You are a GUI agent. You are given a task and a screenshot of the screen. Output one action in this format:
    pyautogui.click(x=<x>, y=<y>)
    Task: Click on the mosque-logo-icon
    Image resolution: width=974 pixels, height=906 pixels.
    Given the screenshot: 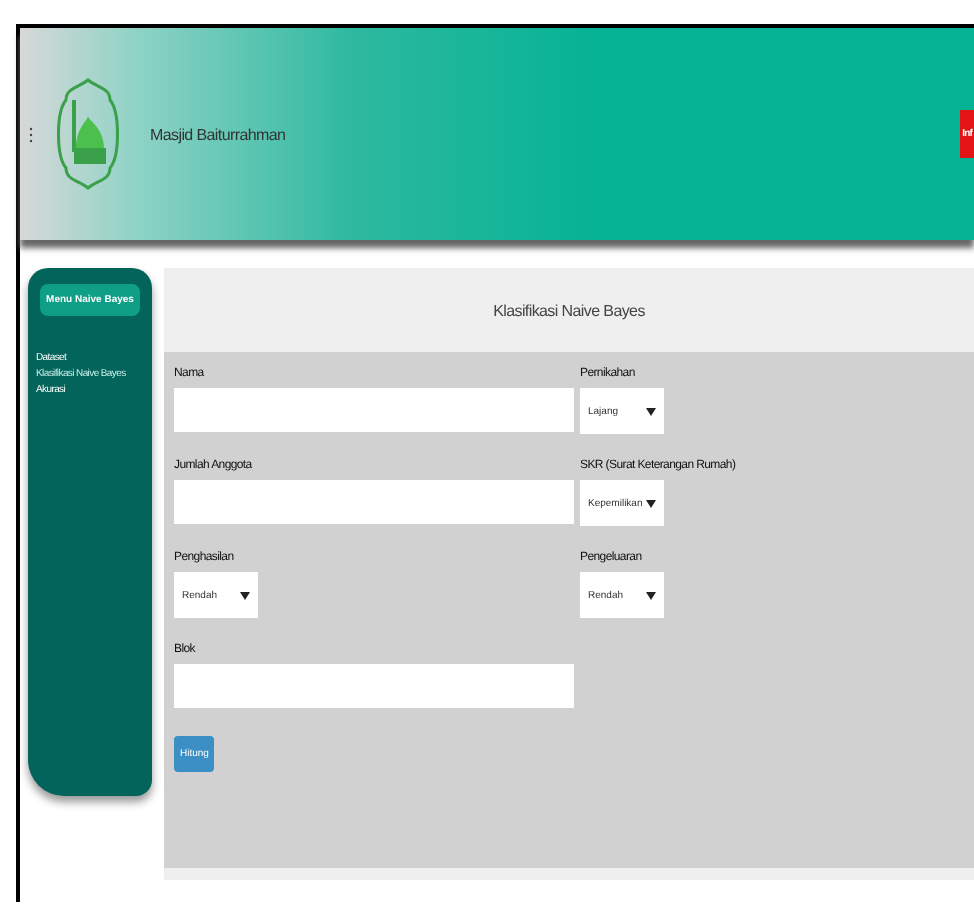 What is the action you would take?
    pyautogui.click(x=88, y=134)
    